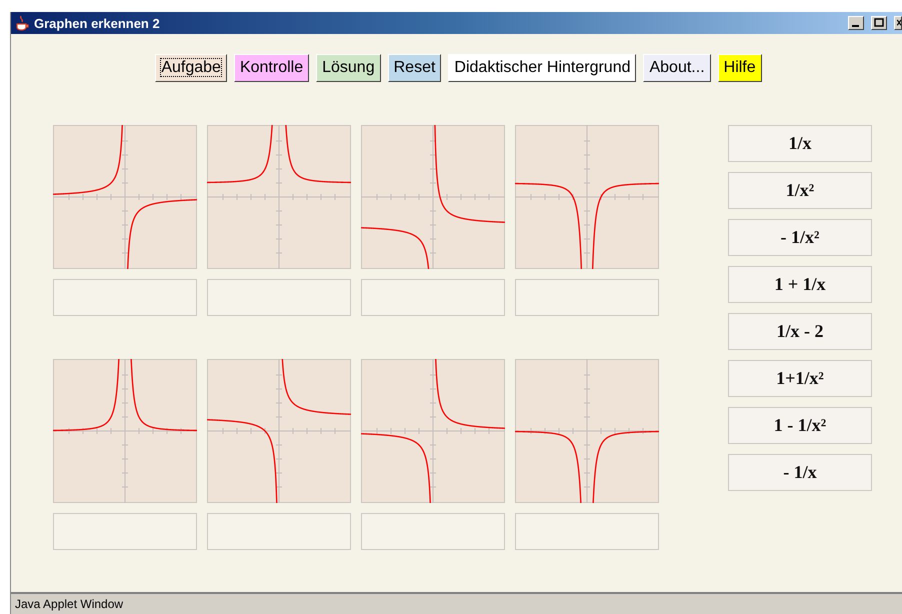  I want to click on formula-button: 1 - 1/x², so click(800, 425).